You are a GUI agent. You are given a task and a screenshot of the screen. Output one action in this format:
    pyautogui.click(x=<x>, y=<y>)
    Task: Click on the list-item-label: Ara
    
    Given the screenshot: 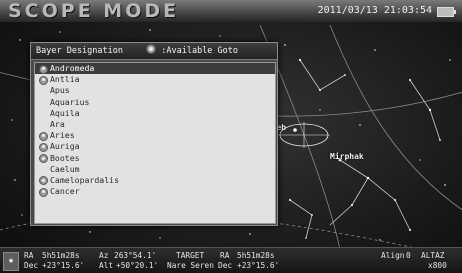 What is the action you would take?
    pyautogui.click(x=57, y=123)
    